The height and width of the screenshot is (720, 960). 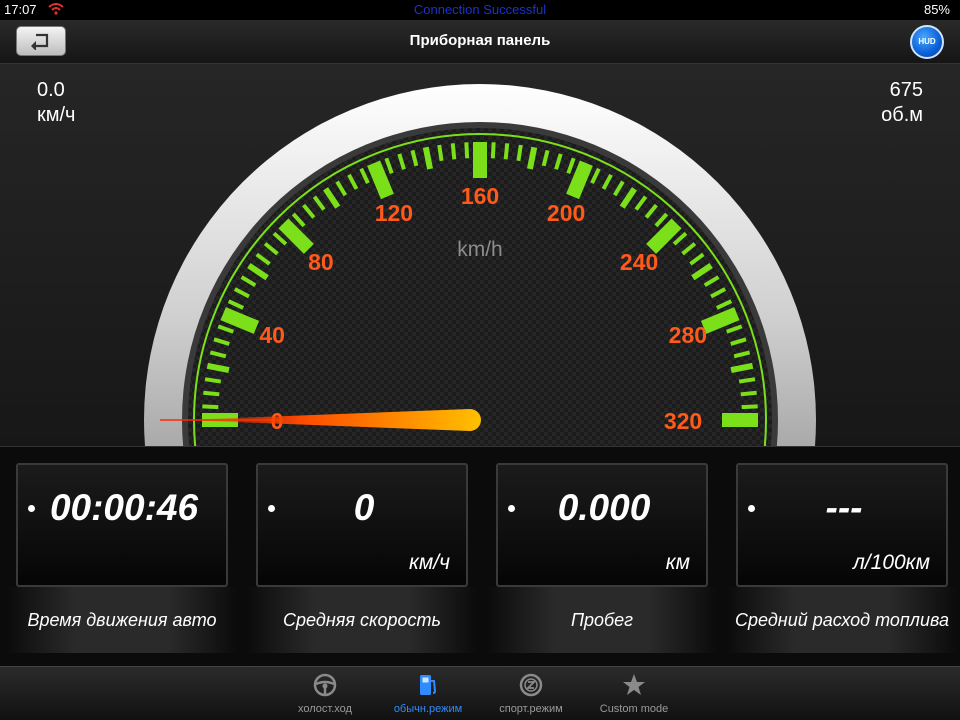 What do you see at coordinates (566, 213) in the screenshot?
I see `gauge-tick-label: 200` at bounding box center [566, 213].